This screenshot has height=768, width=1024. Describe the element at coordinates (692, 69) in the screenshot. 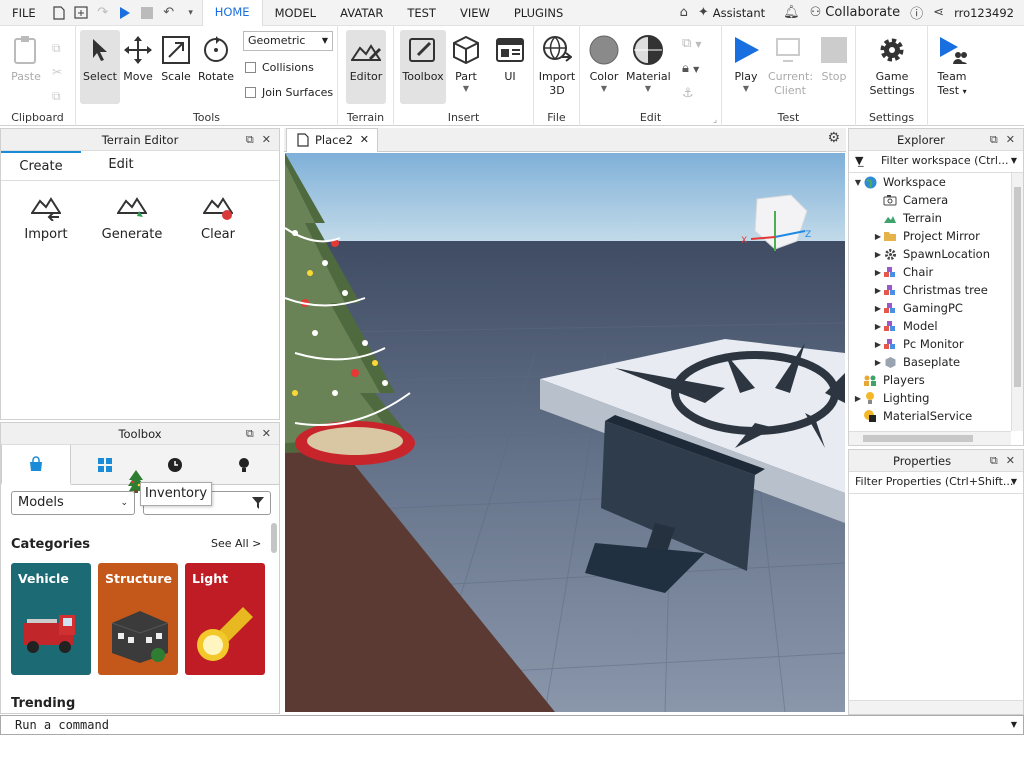

I see `lock-icon: 🔒︎ ▼` at that location.